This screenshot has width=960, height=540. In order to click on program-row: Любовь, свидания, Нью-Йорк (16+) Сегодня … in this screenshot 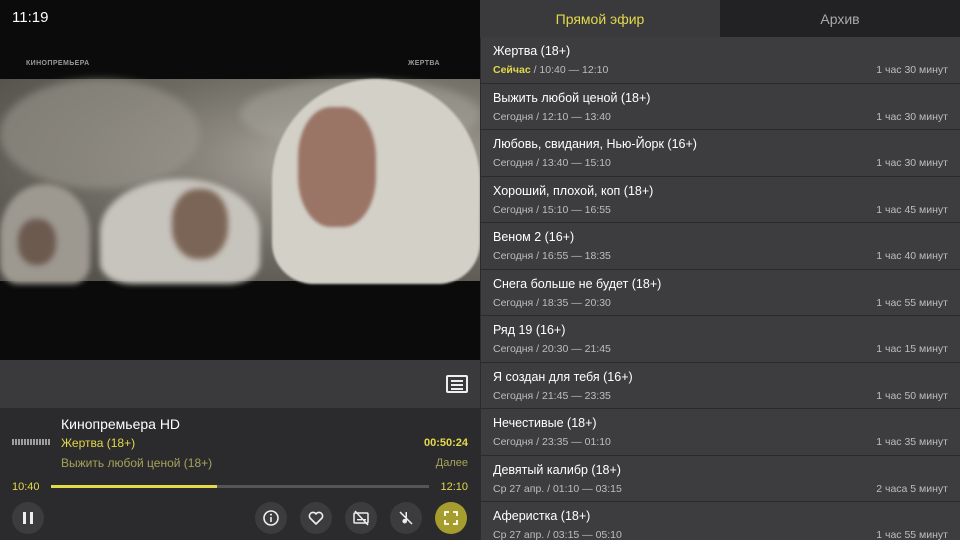, I will do `click(720, 153)`.